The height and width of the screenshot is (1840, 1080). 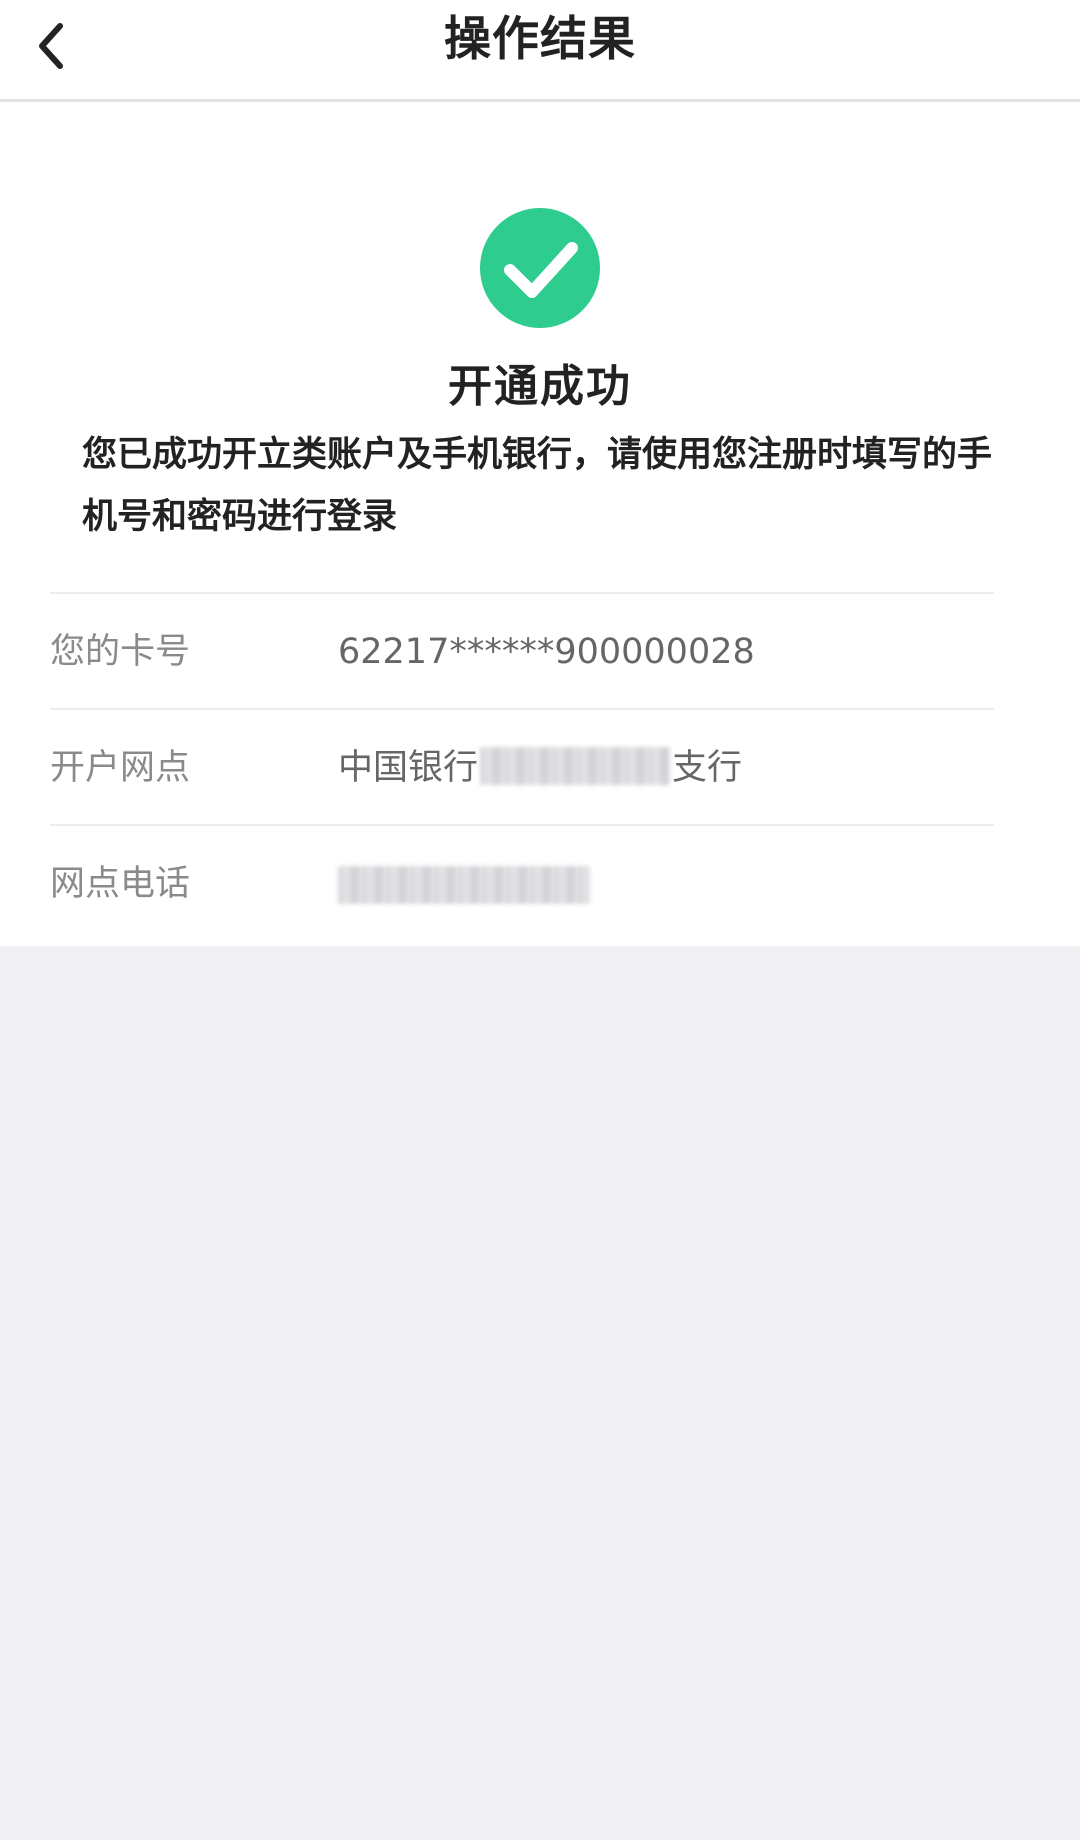 What do you see at coordinates (120, 884) in the screenshot?
I see `phone-label: 网点电话` at bounding box center [120, 884].